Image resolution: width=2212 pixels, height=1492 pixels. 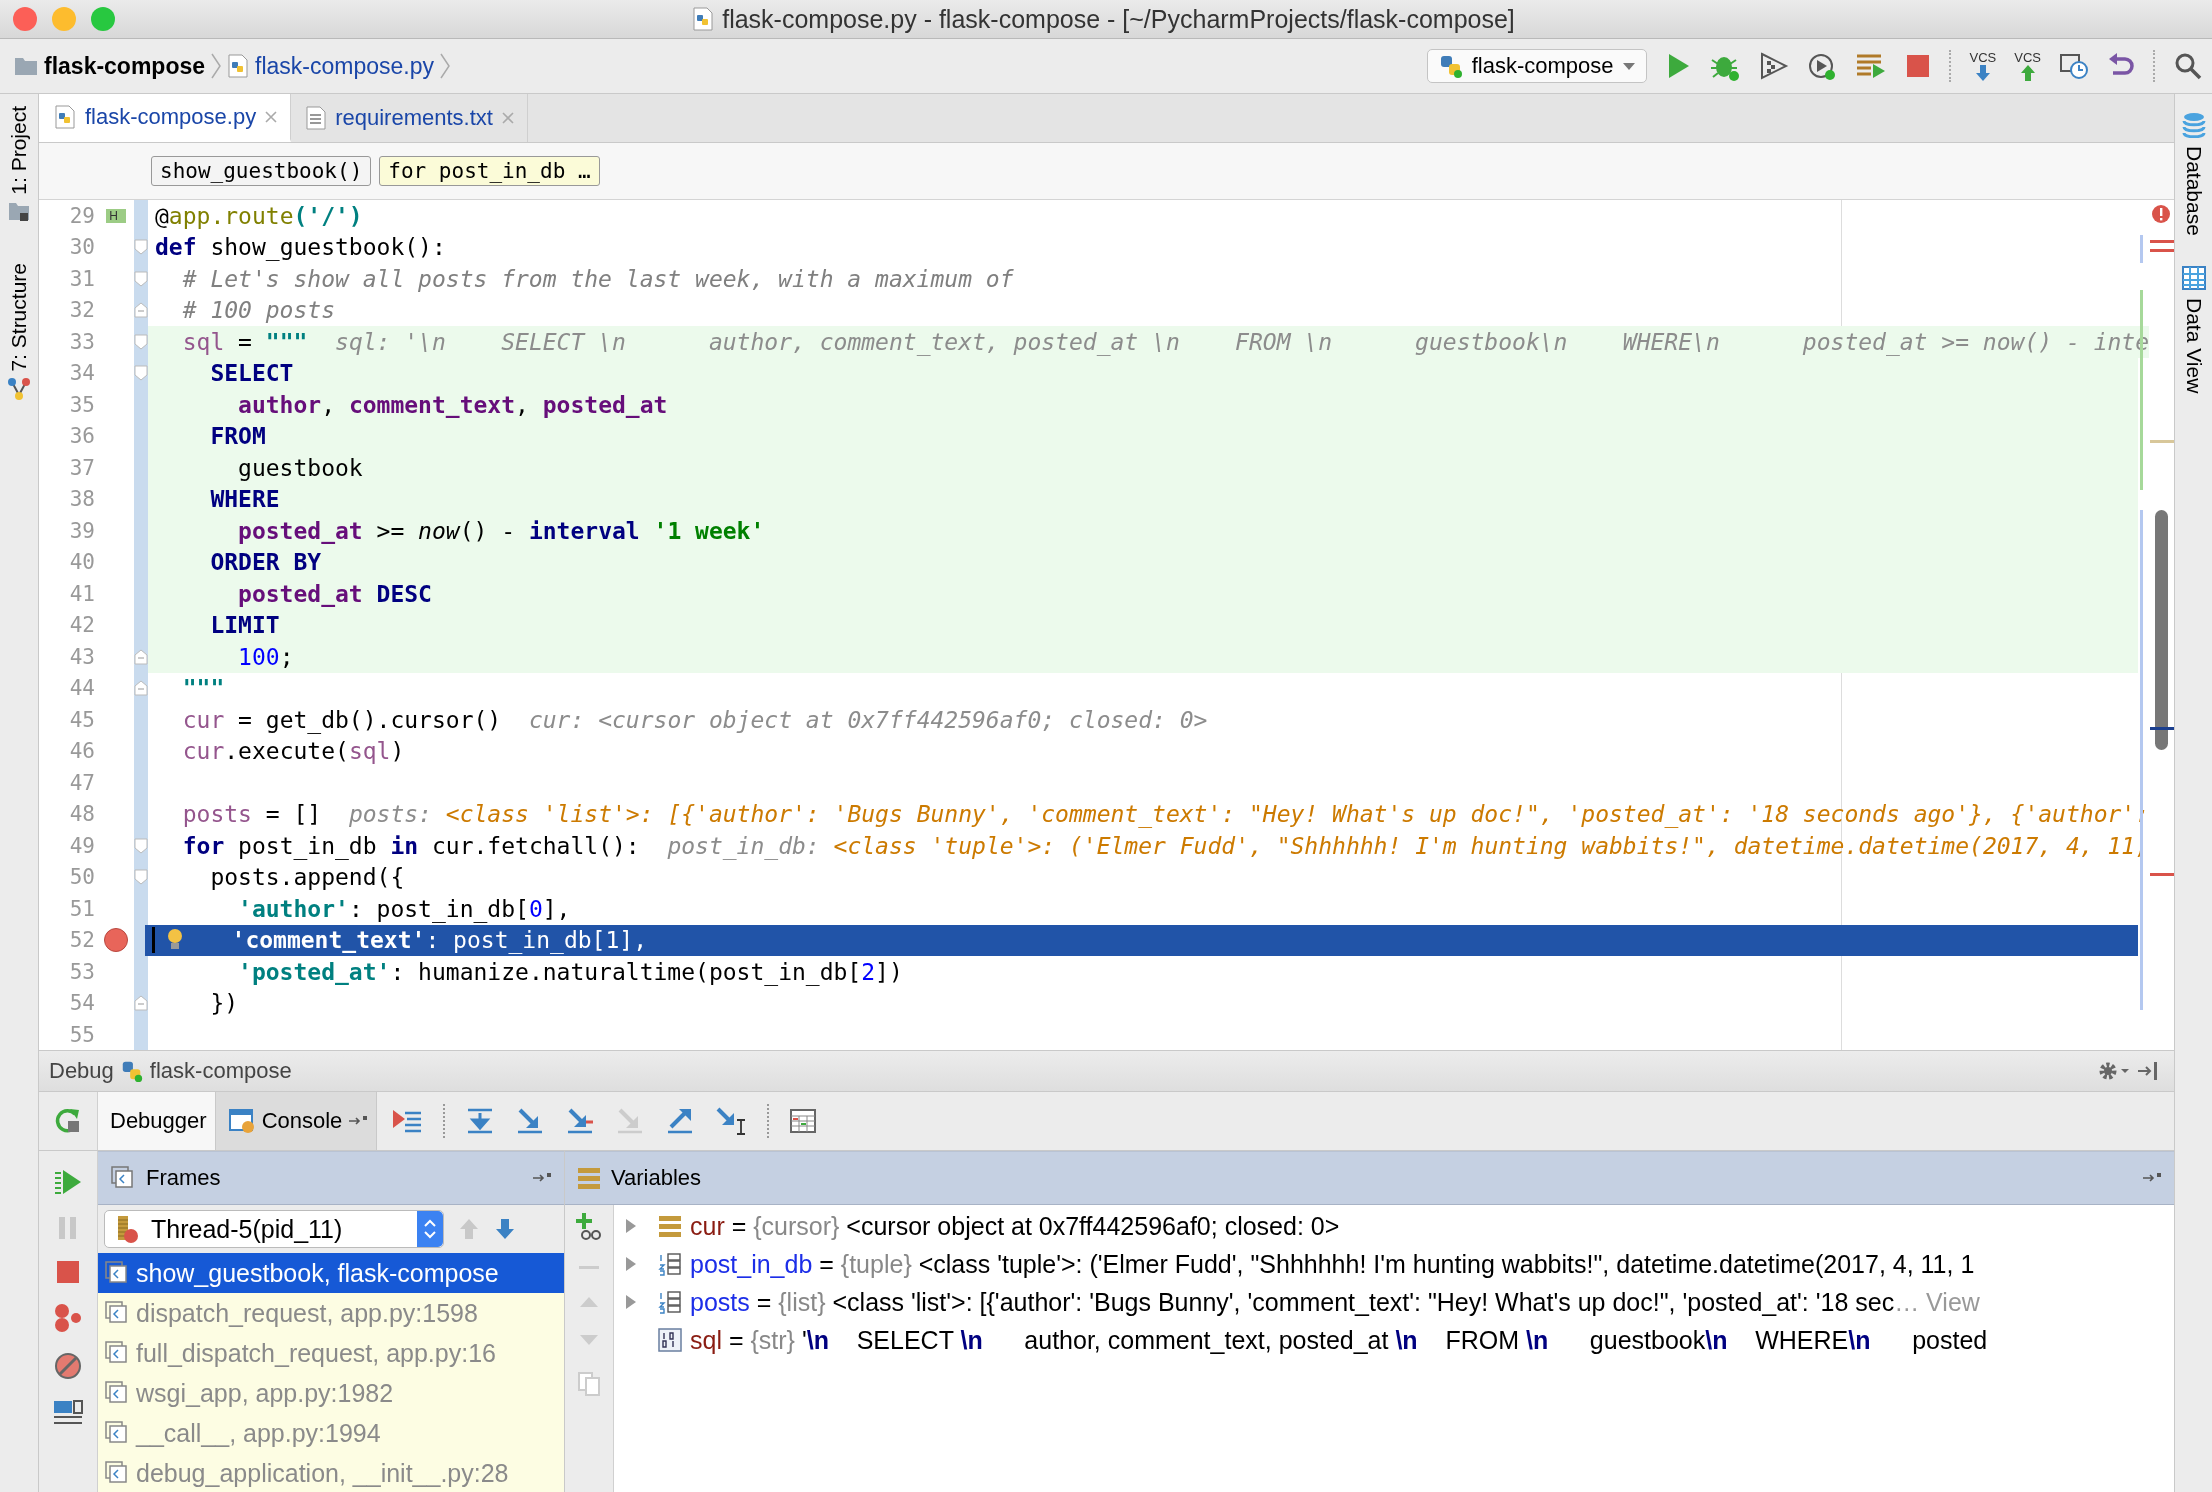 What do you see at coordinates (82, 499) in the screenshot?
I see `line-number: 38` at bounding box center [82, 499].